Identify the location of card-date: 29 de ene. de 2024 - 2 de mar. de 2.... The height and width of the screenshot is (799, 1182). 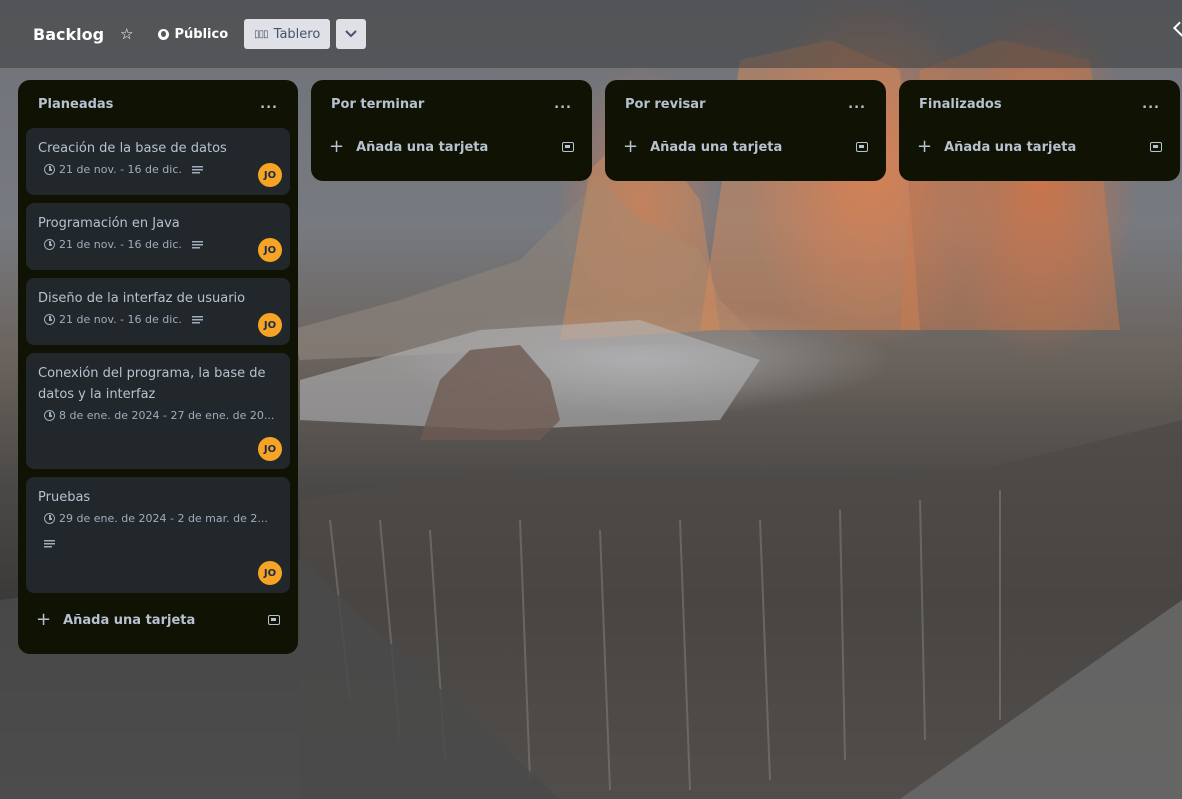
(163, 518).